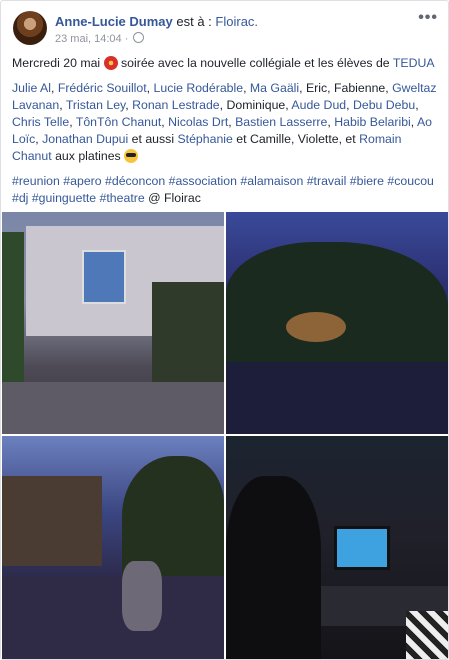 This screenshot has width=449, height=660. What do you see at coordinates (88, 39) in the screenshot?
I see `timestamp: 23 mai, 14:04` at bounding box center [88, 39].